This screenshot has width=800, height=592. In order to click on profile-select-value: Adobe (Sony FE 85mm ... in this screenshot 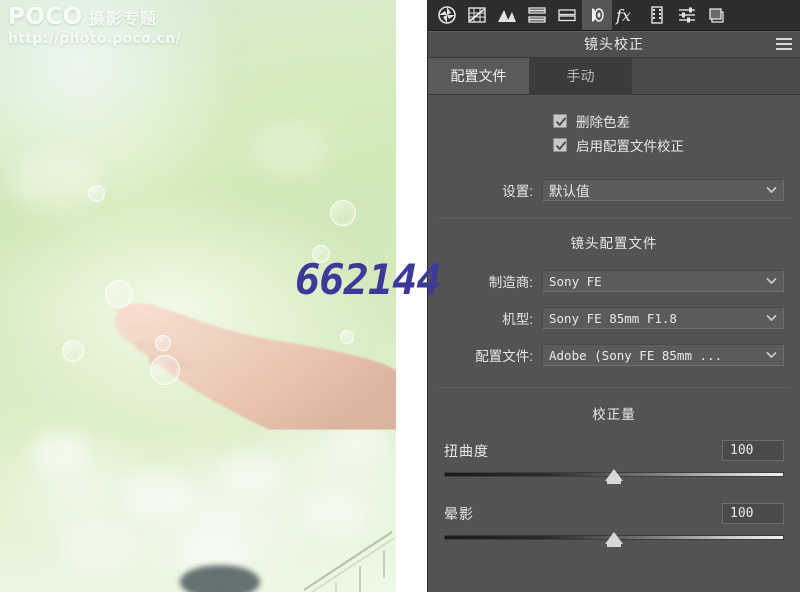, I will do `click(636, 355)`.